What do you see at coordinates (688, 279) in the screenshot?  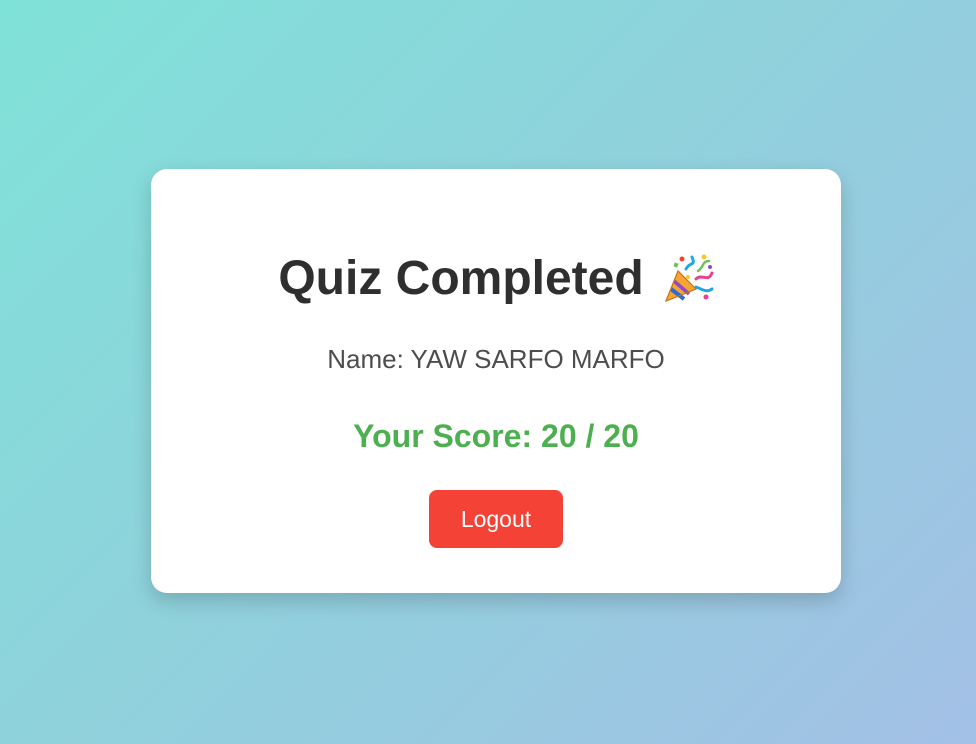 I see `party-popper-icon` at bounding box center [688, 279].